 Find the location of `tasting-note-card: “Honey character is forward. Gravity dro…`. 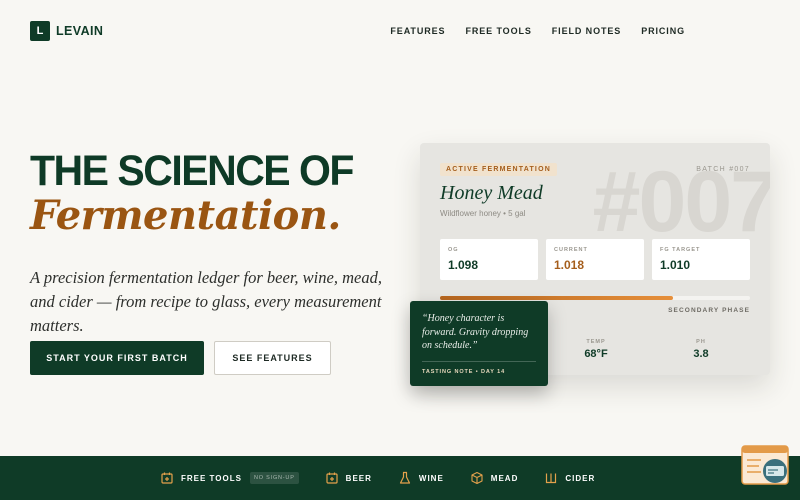

tasting-note-card: “Honey character is forward. Gravity dro… is located at coordinates (479, 343).